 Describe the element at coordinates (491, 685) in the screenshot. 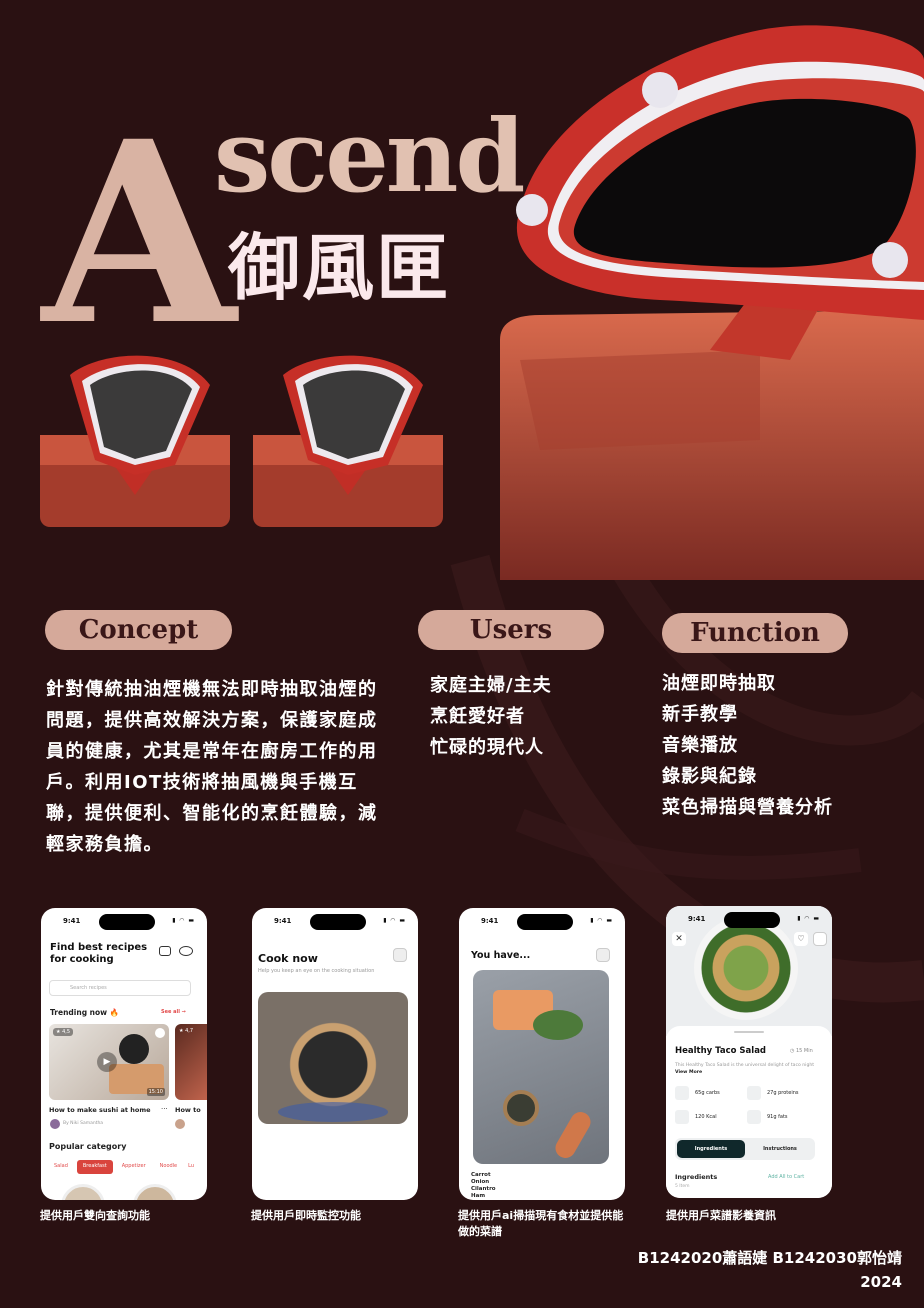

I see `users-item: 家庭主婦/主夫` at that location.